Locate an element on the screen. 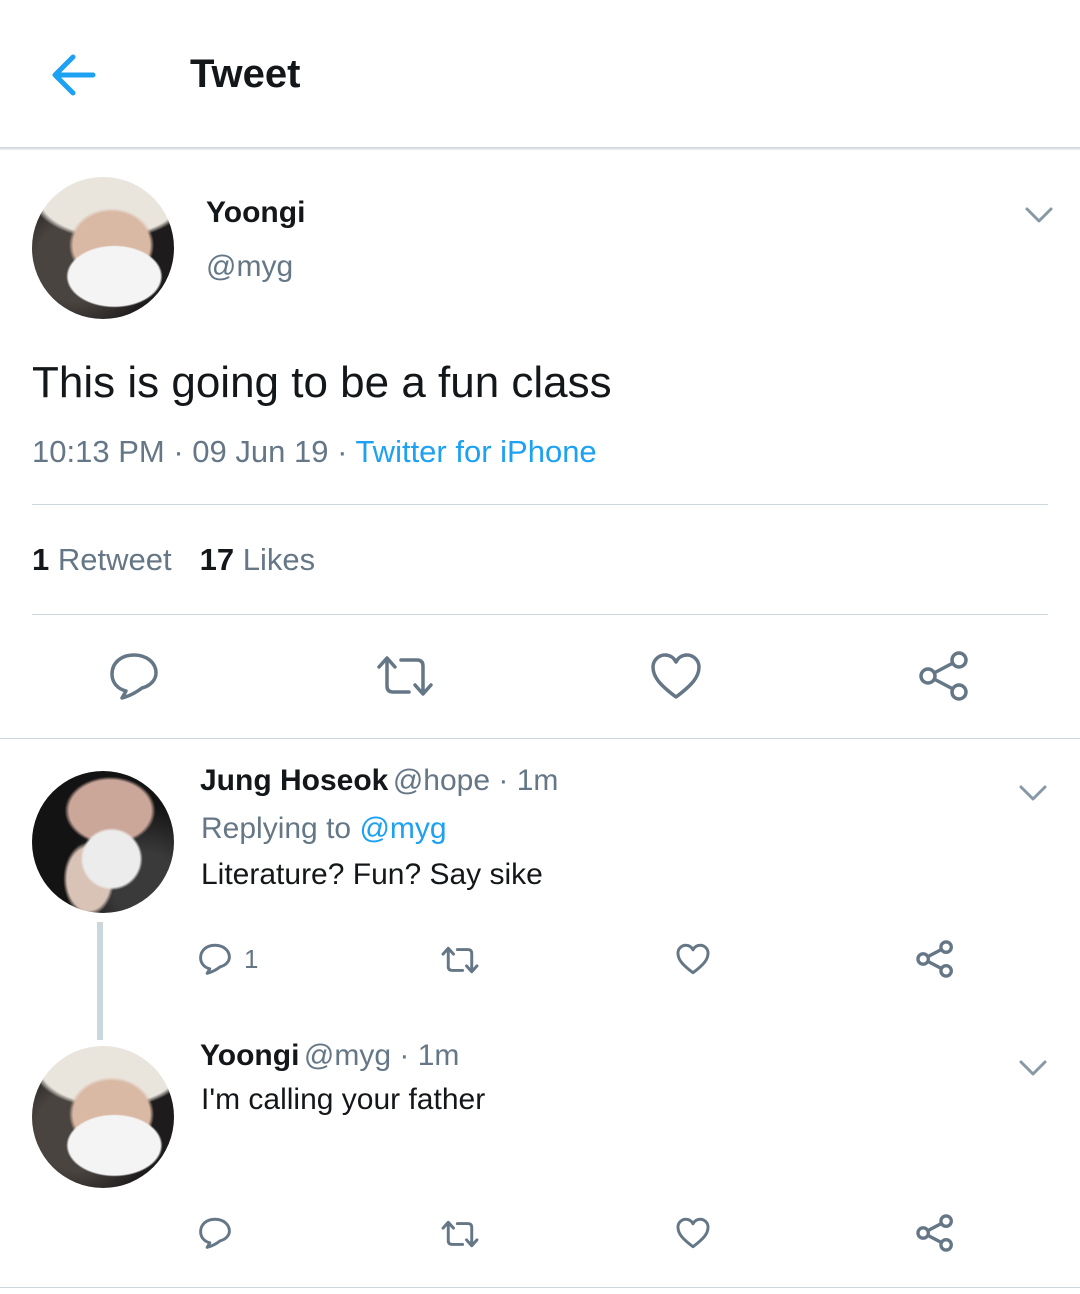 Image resolution: width=1080 pixels, height=1294 pixels. replying-to: Replying to @myg is located at coordinates (324, 829).